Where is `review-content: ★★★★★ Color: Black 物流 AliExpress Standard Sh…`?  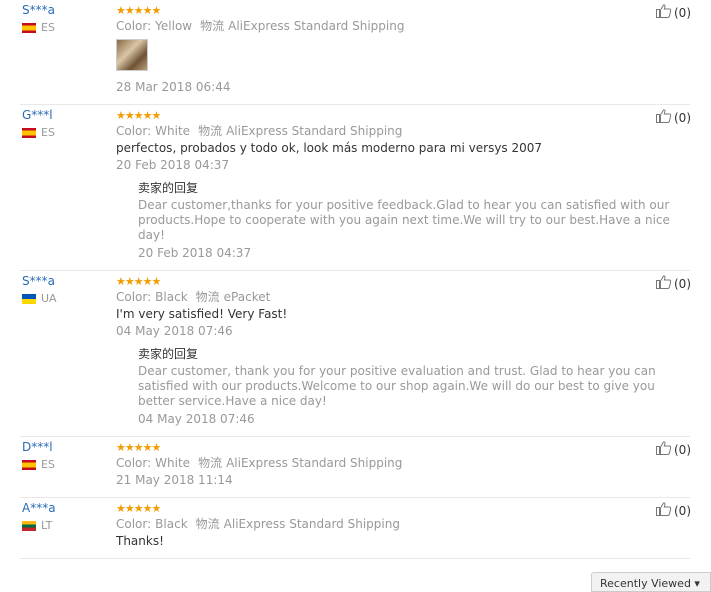 review-content: ★★★★★ Color: Black 物流 AliExpress Standard Sh… is located at coordinates (403, 528).